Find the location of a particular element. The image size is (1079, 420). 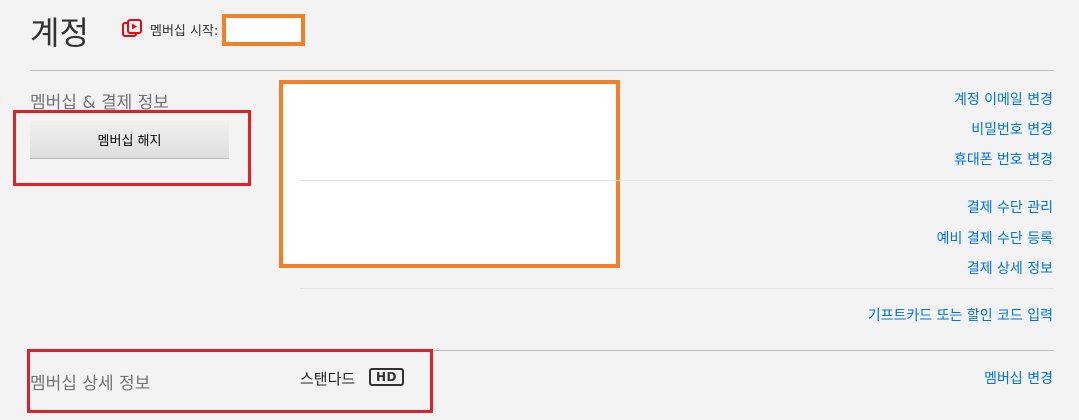

payment-links-divider is located at coordinates (677, 288).